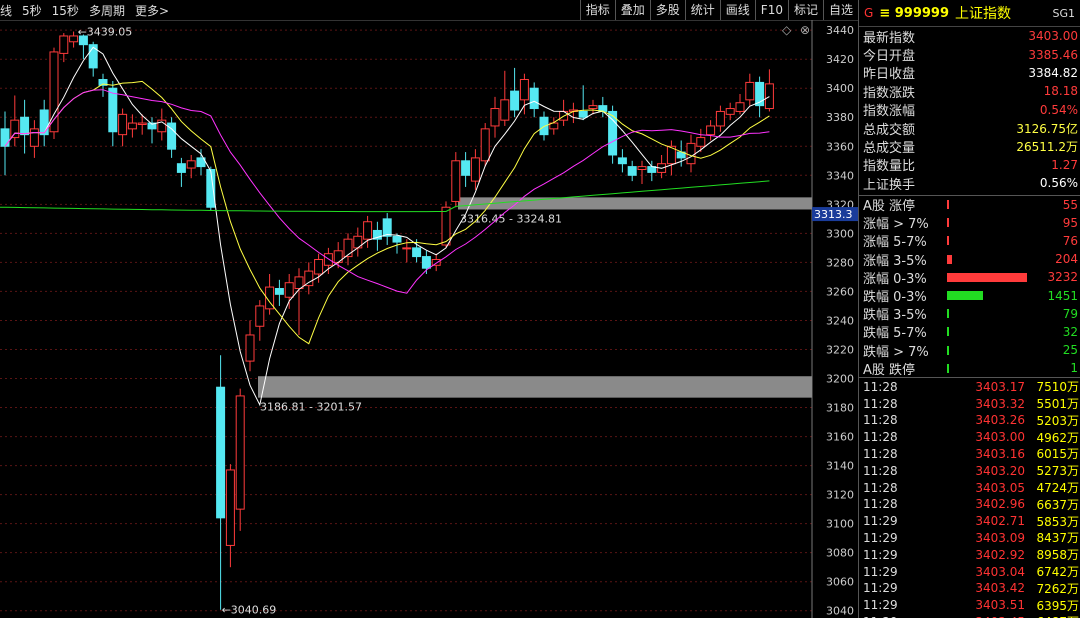  Describe the element at coordinates (895, 316) in the screenshot. I see `breadth-label: 跌幅 3-5%` at that location.